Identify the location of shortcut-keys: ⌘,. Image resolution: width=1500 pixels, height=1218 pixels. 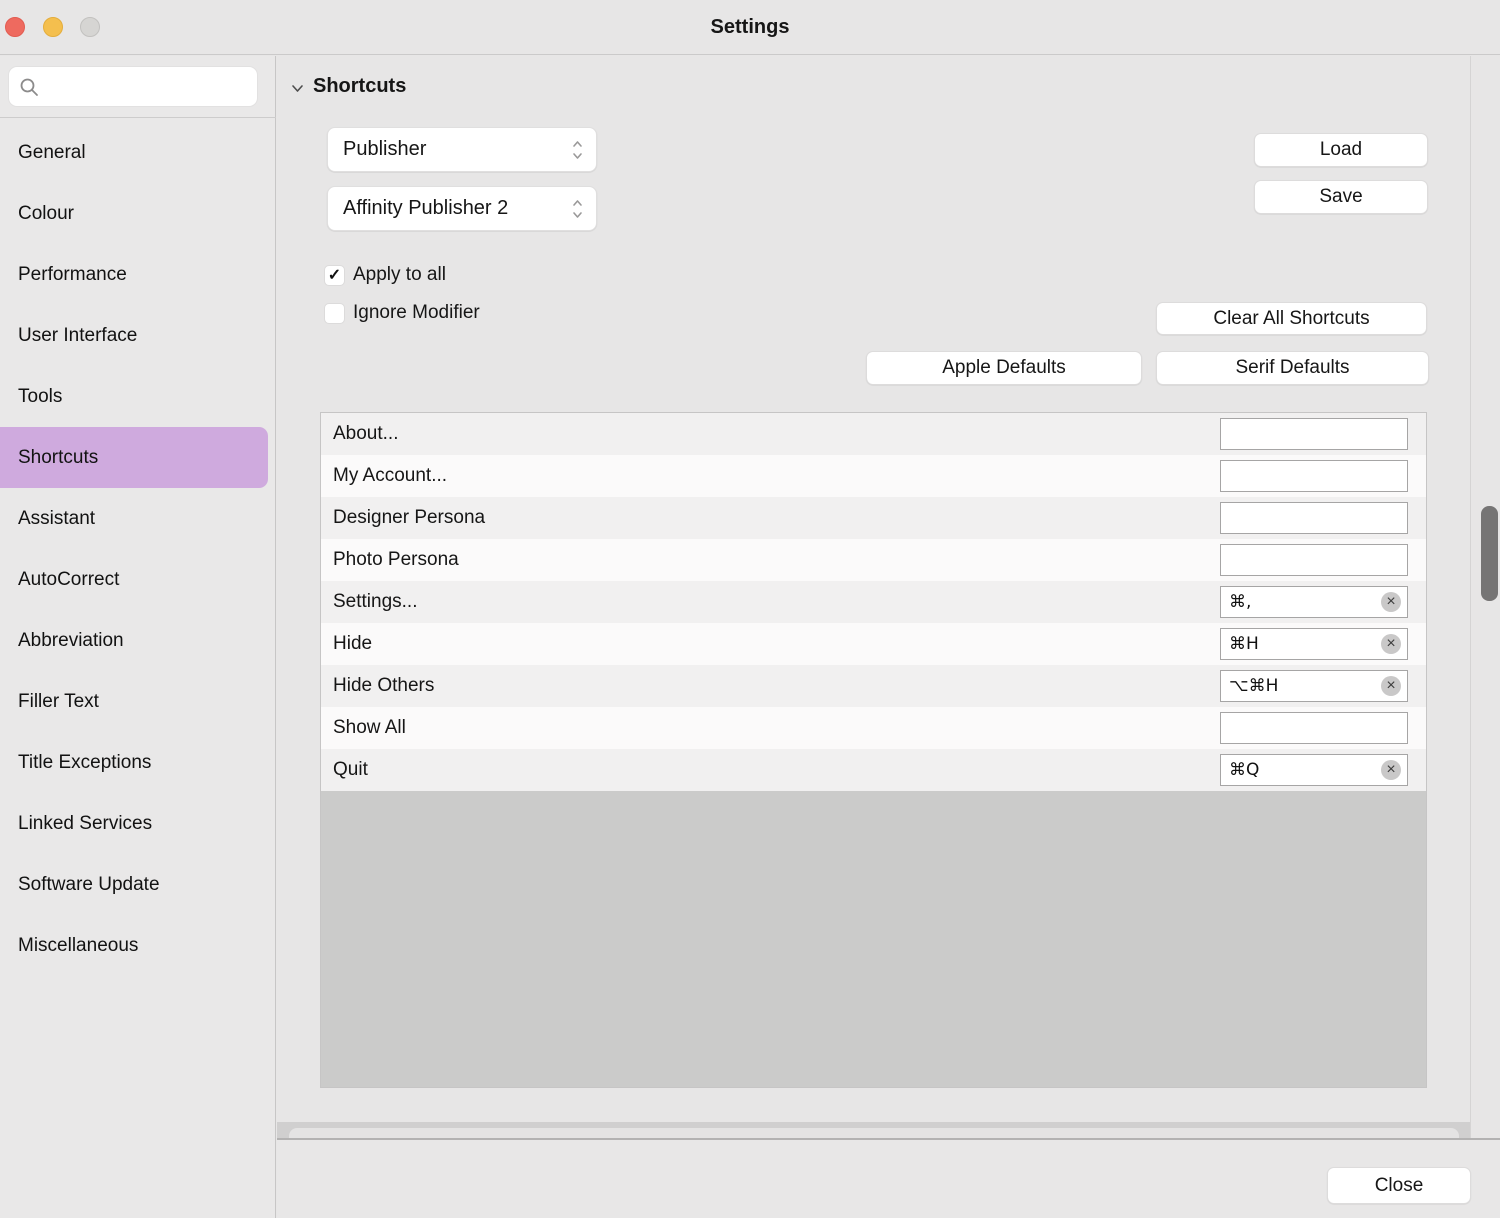
(1240, 602).